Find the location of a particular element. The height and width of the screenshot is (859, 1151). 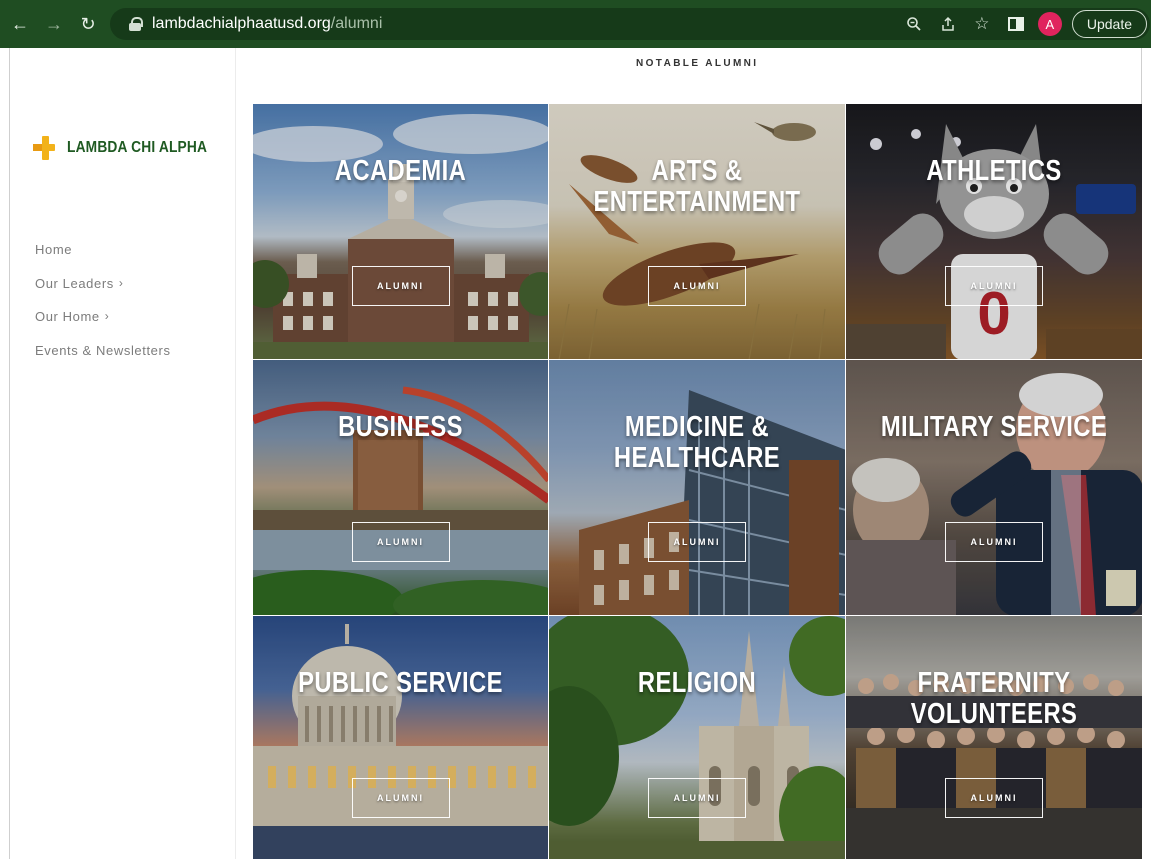

tile-fraternity-volunteers: FRATERNITY VOLUNTEERS ALUMNI is located at coordinates (994, 737).